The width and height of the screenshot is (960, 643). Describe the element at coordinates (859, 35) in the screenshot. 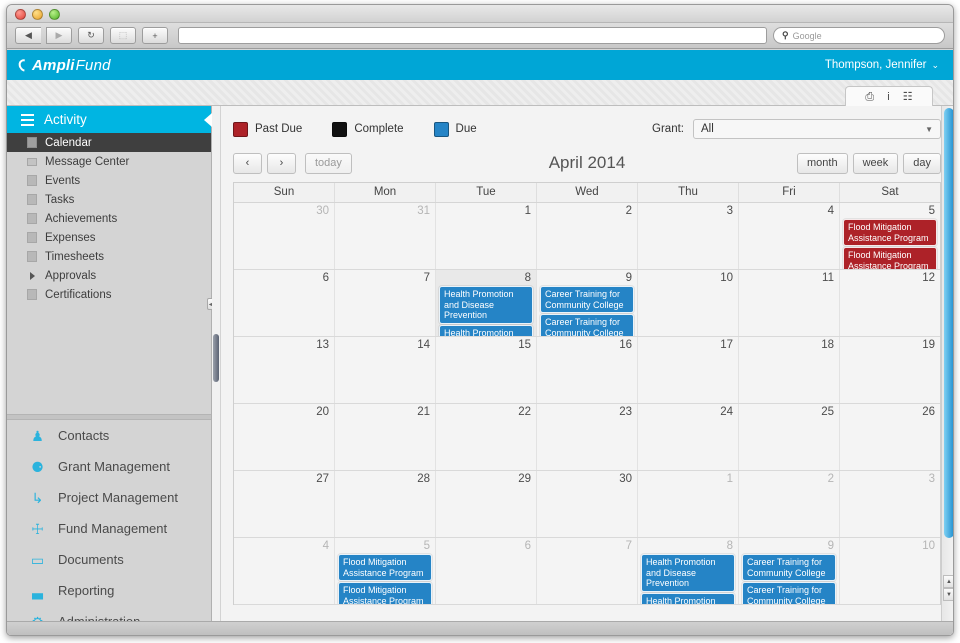

I see `browser-search-box: ⚲ Google` at that location.